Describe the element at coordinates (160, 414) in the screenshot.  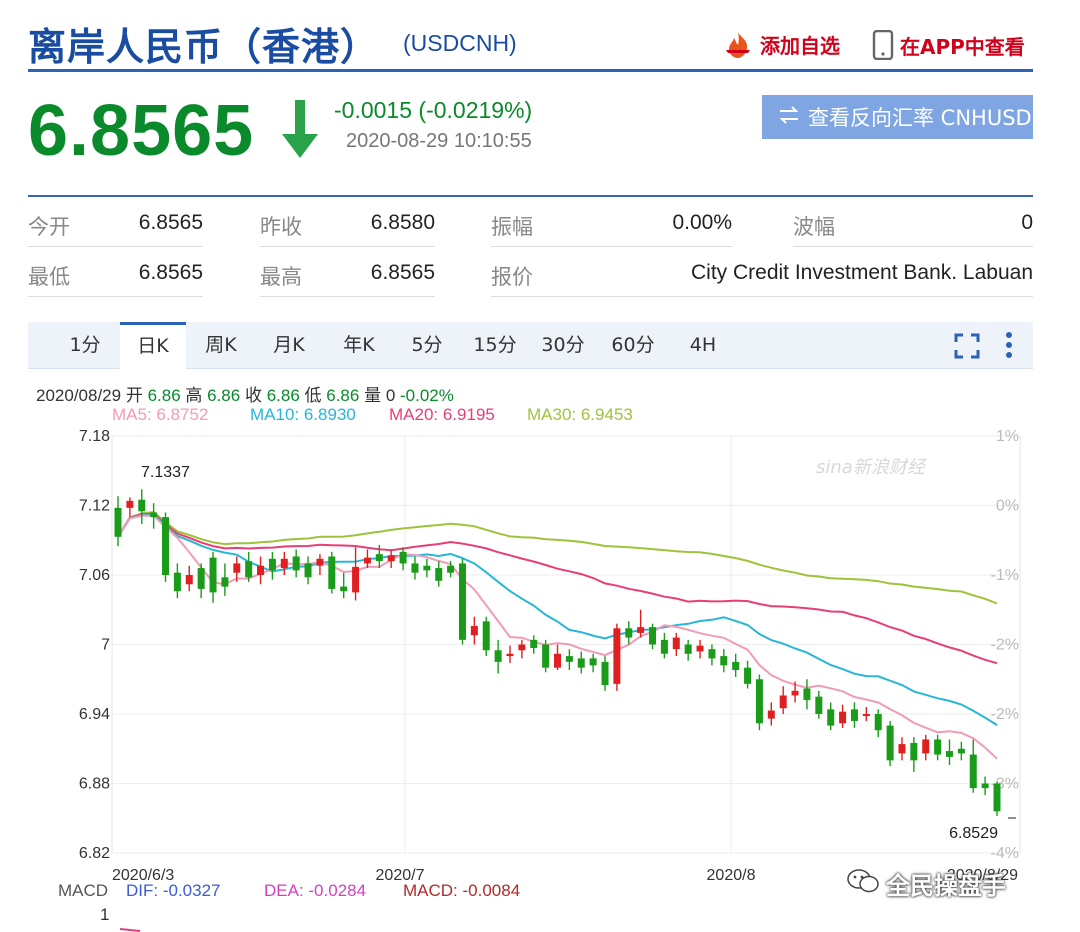
I see `ma5-legend: MA5: 6.8752` at that location.